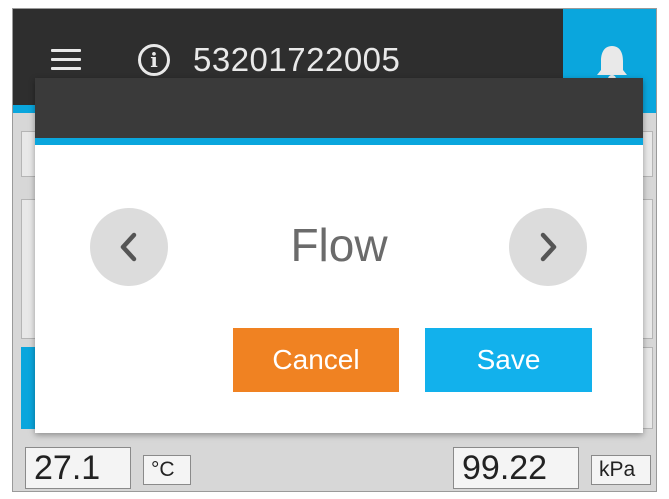  What do you see at coordinates (612, 64) in the screenshot?
I see `bell-icon` at bounding box center [612, 64].